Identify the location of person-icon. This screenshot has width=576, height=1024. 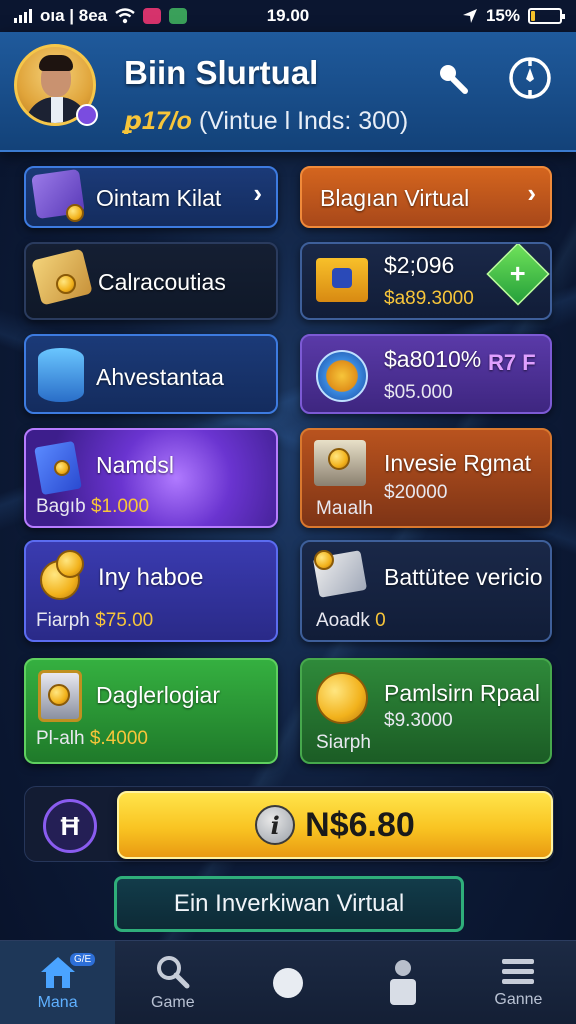
(403, 982).